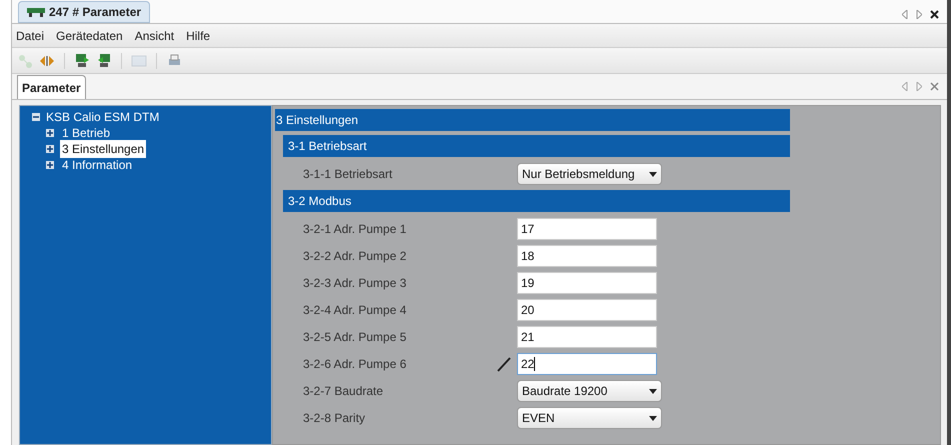  Describe the element at coordinates (348, 174) in the screenshot. I see `field-label: 3-1-1 Betriebsart` at that location.